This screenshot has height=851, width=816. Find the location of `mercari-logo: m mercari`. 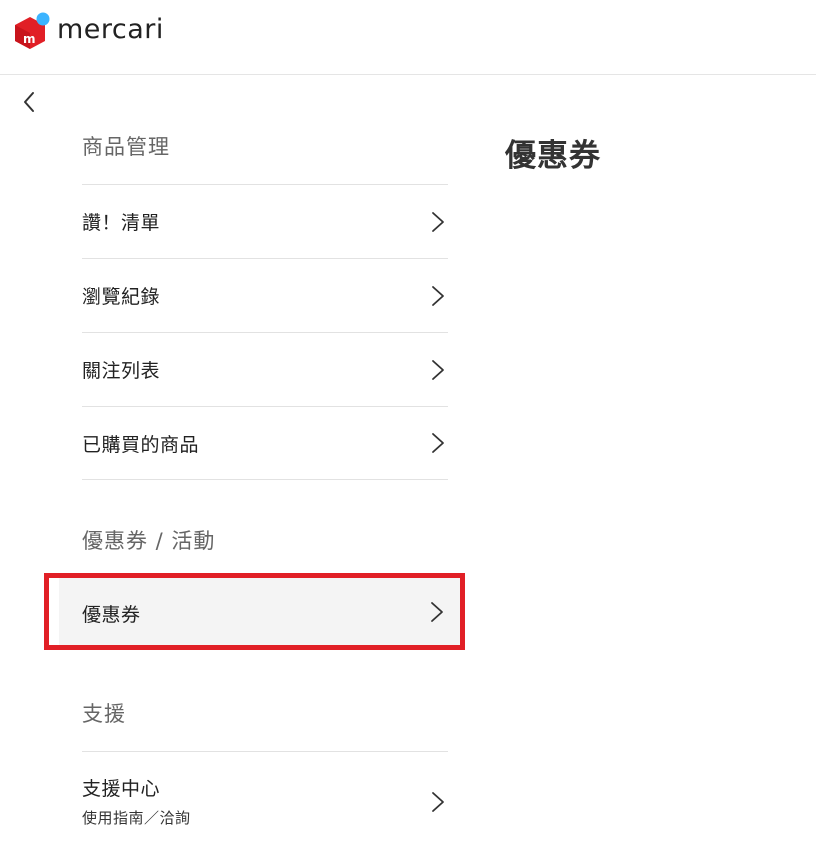

mercari-logo: m mercari is located at coordinates (88, 31).